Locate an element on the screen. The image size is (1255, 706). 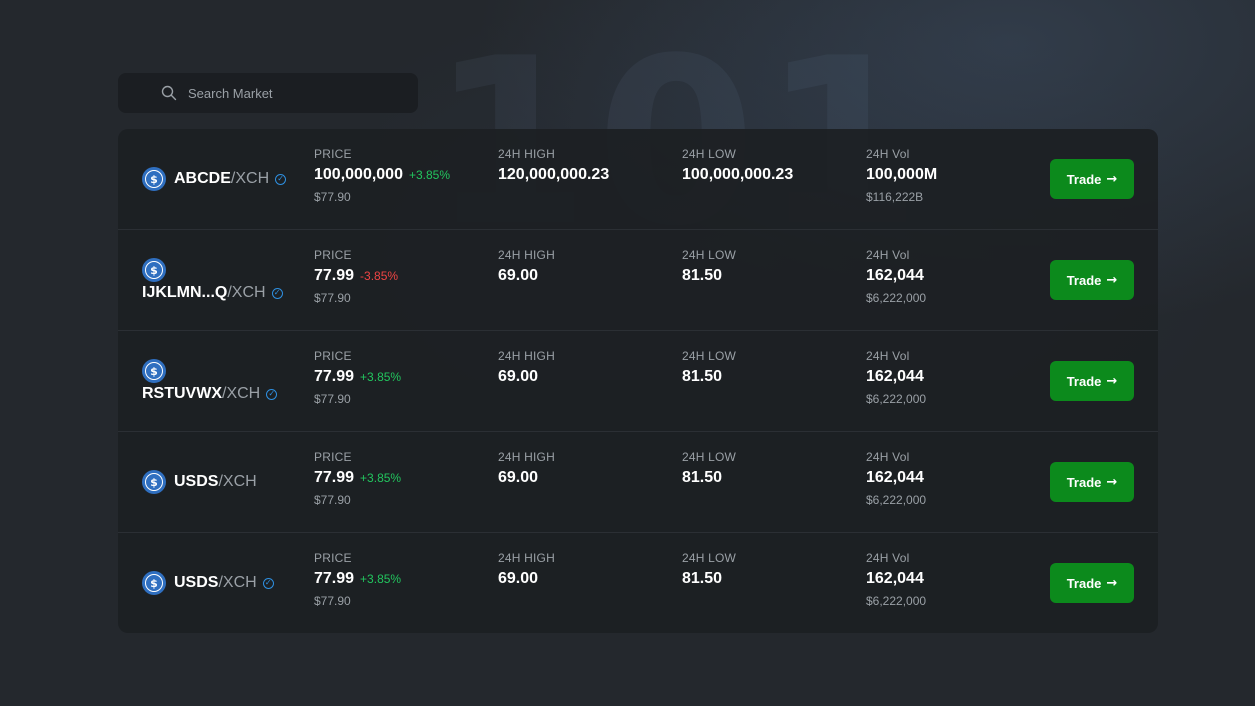
market-pair: $ IJKLMN...Q/XCH ✓ is located at coordinates (227, 280).